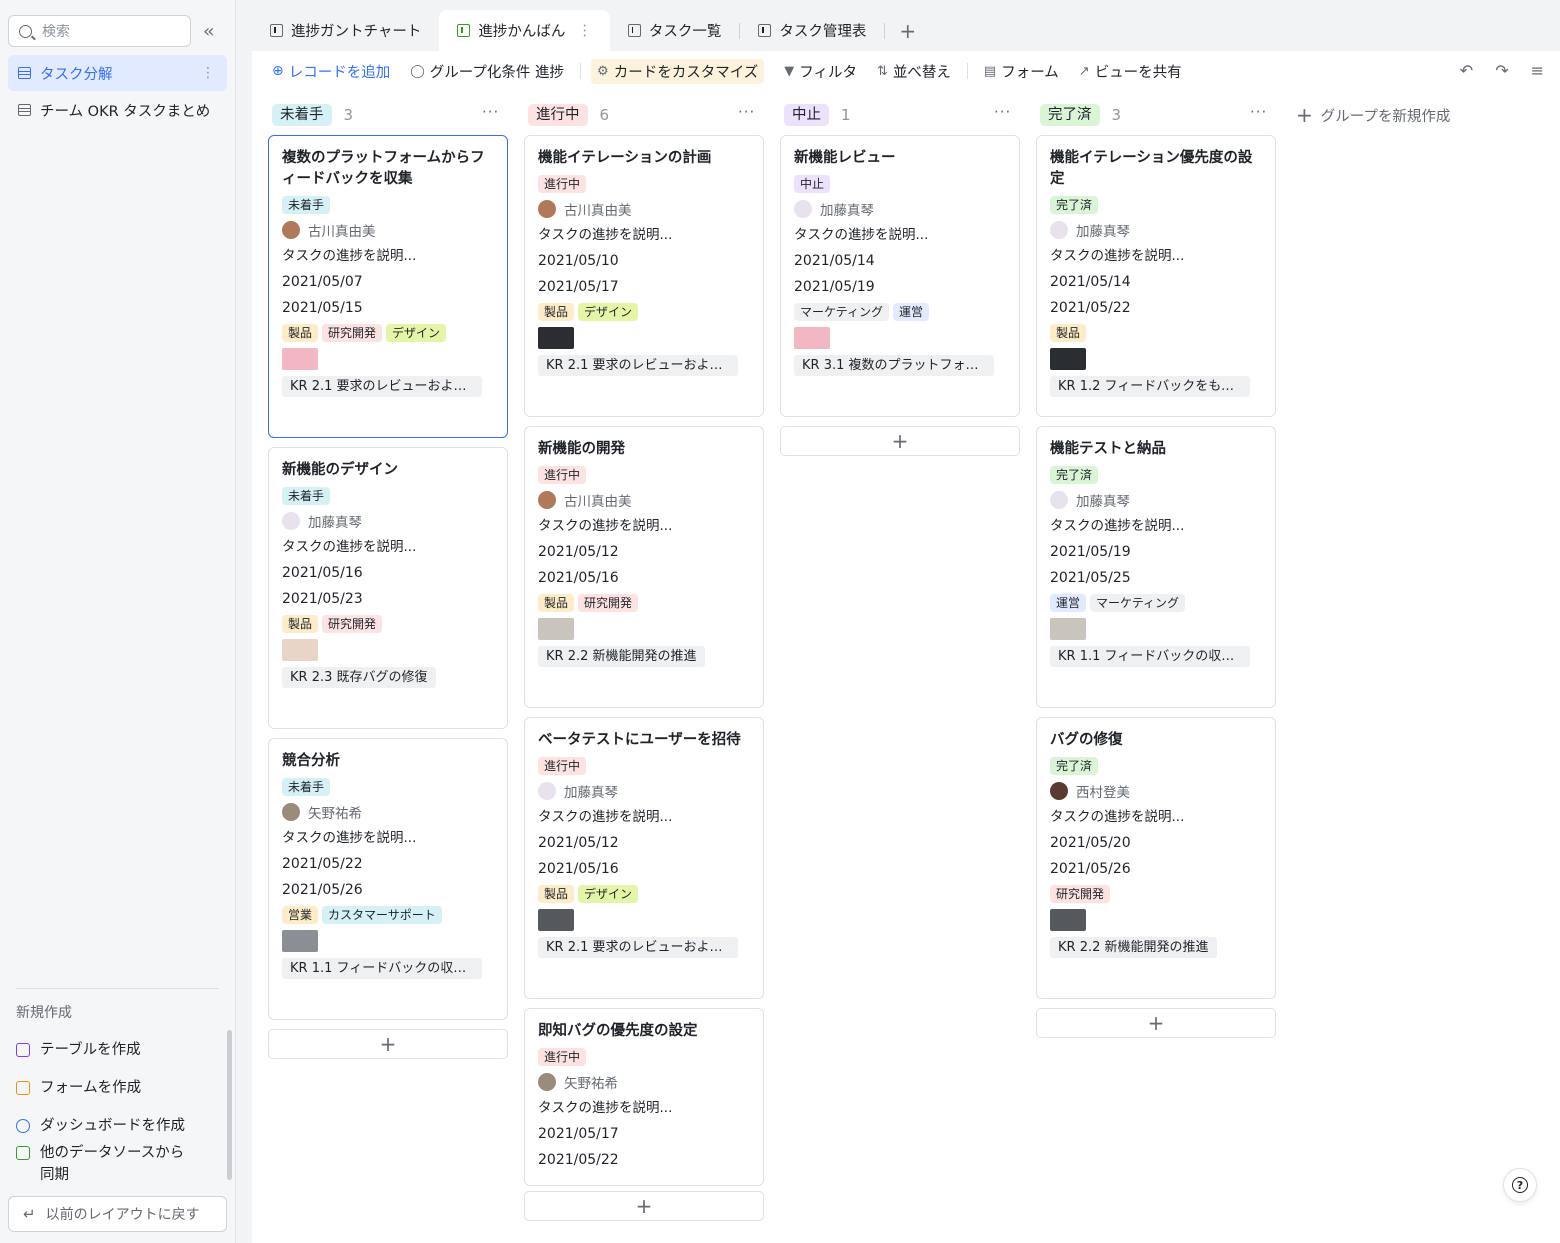  I want to click on tab-label: タスク管理表, so click(823, 32).